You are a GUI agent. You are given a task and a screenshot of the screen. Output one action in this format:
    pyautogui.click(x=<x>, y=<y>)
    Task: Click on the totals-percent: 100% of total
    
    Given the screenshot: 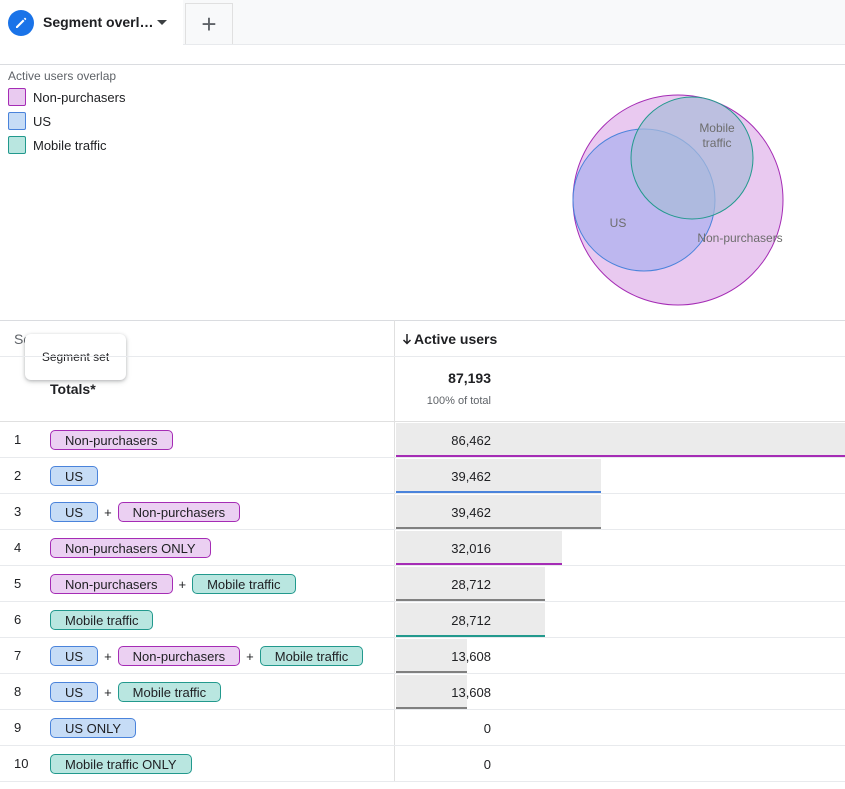 What is the action you would take?
    pyautogui.click(x=458, y=401)
    